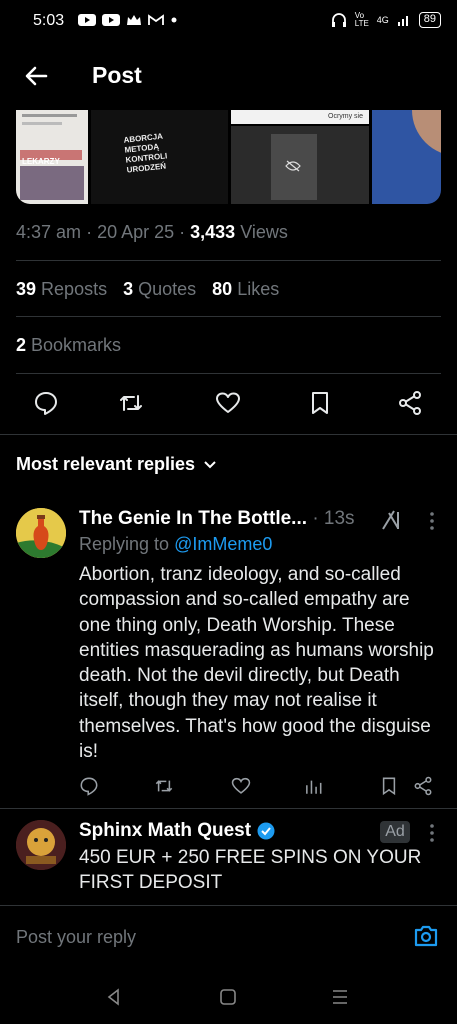 This screenshot has height=1024, width=457. I want to click on nav-home-icon, so click(228, 997).